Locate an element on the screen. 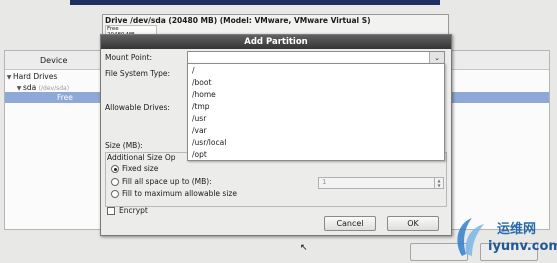 The image size is (557, 263). top-bar is located at coordinates (278, 2).